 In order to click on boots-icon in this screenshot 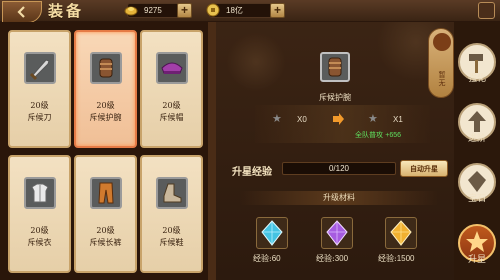, I will do `click(172, 193)`.